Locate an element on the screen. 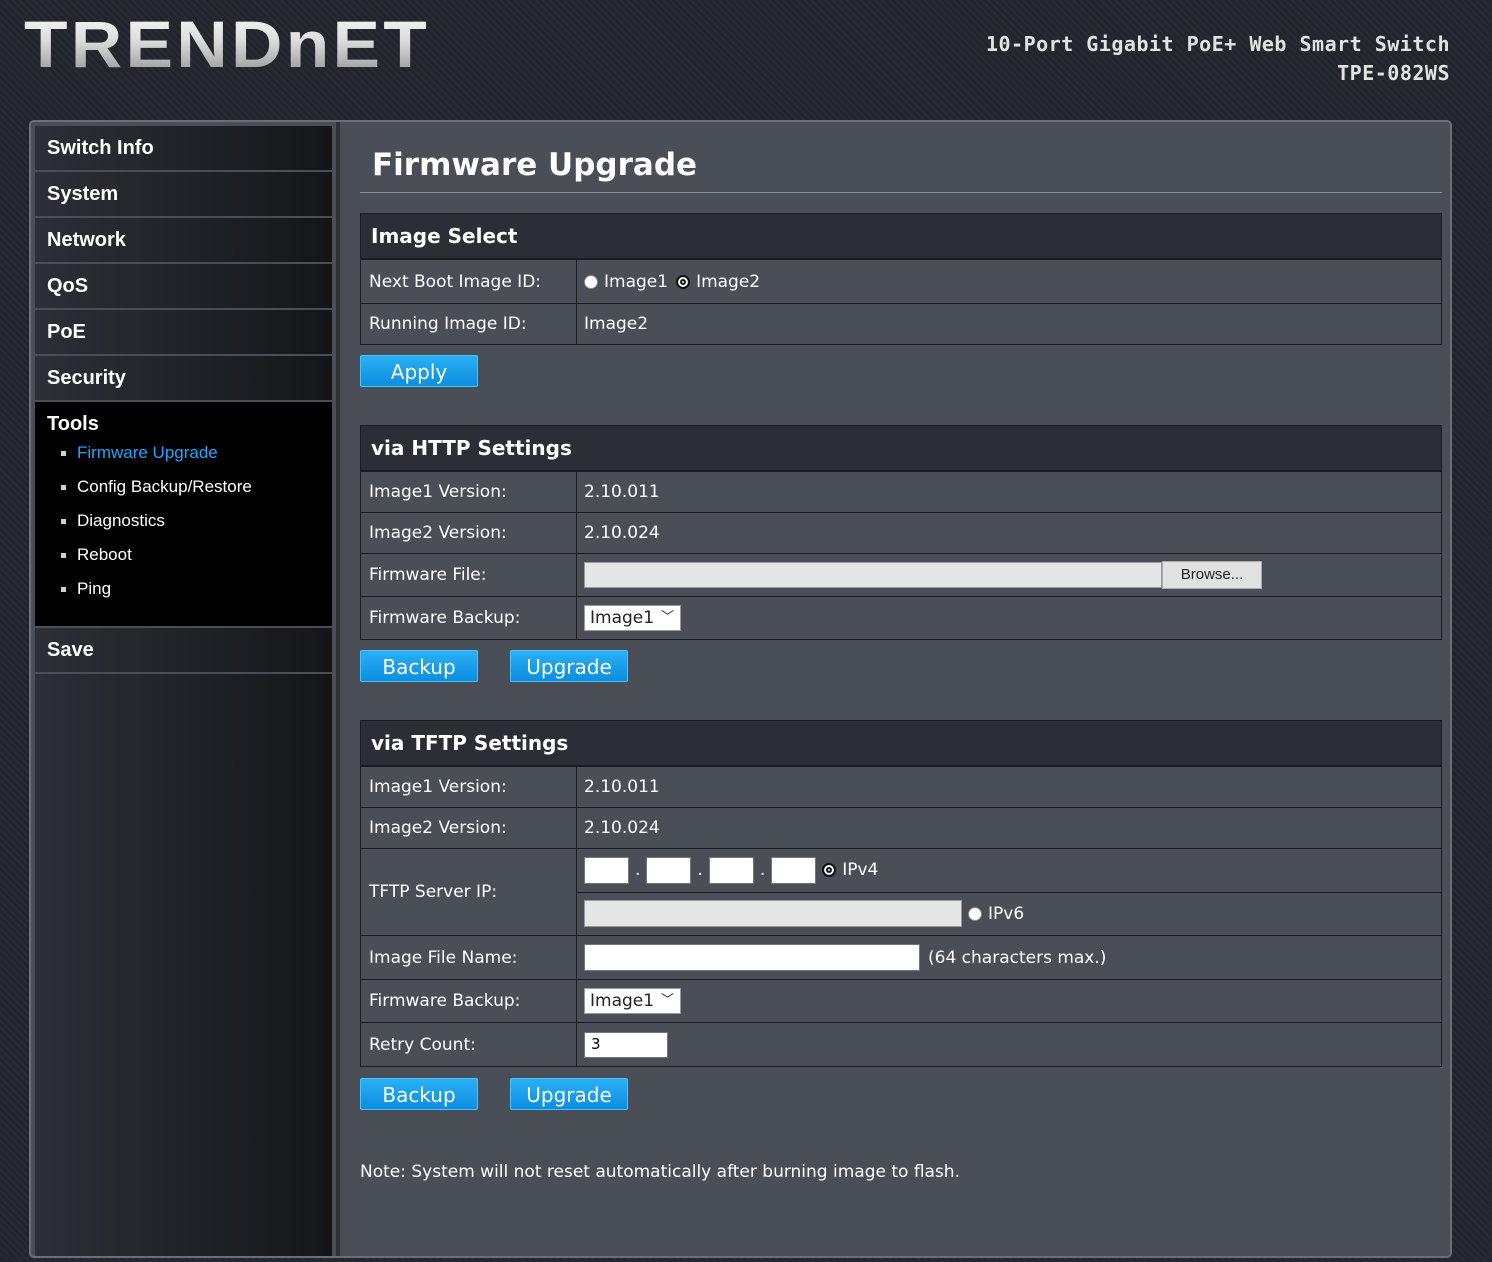 Image resolution: width=1492 pixels, height=1262 pixels. tftp-server-controls: . . . IPv4 IPv6 is located at coordinates (1009, 892).